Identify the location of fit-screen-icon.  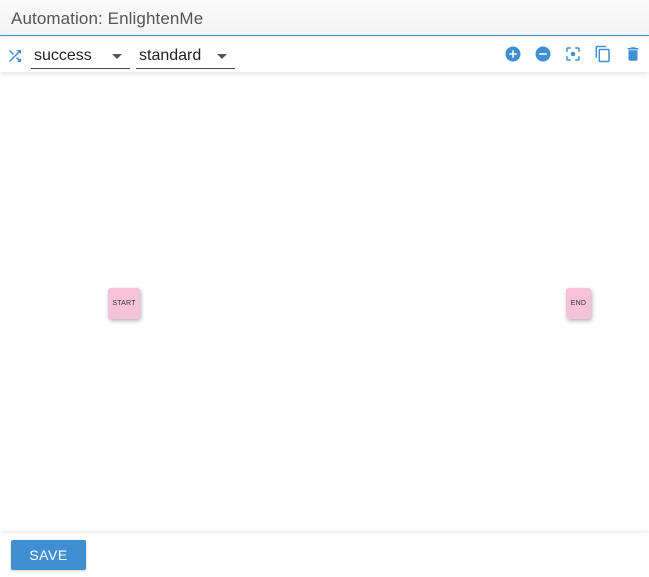
(573, 54).